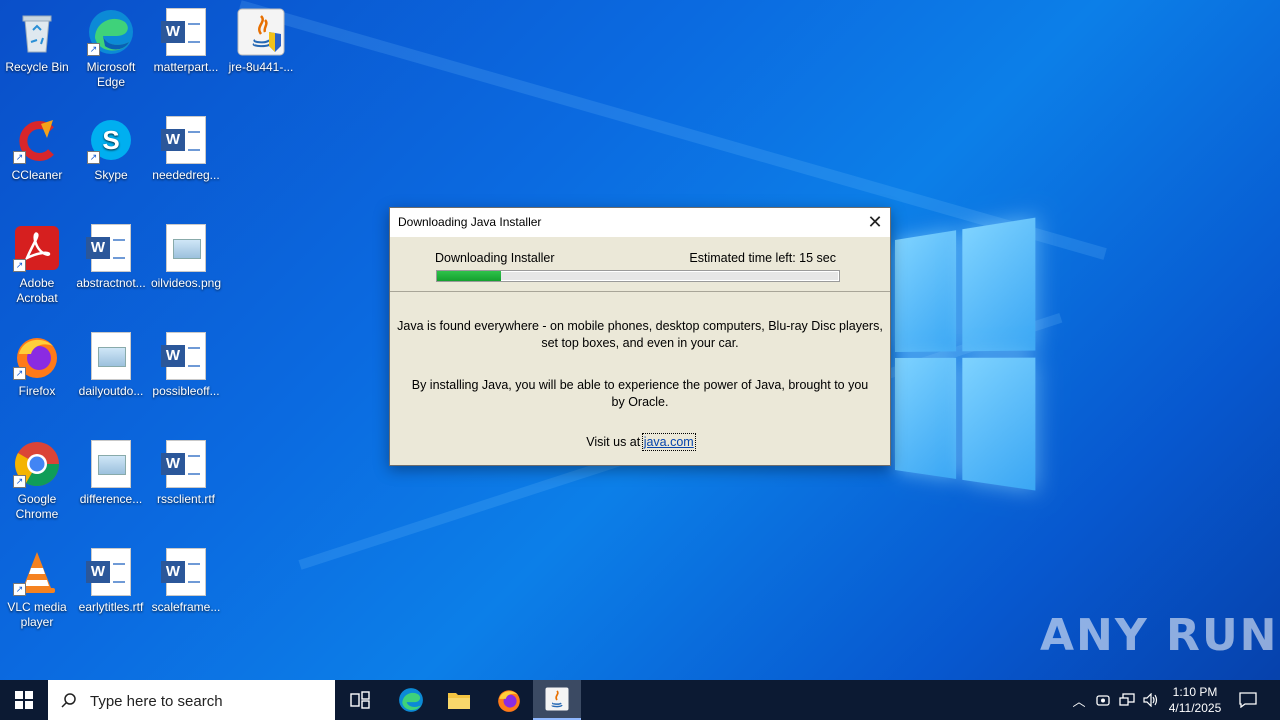  What do you see at coordinates (111, 74) in the screenshot?
I see `icon-label: Microsoft Edge` at bounding box center [111, 74].